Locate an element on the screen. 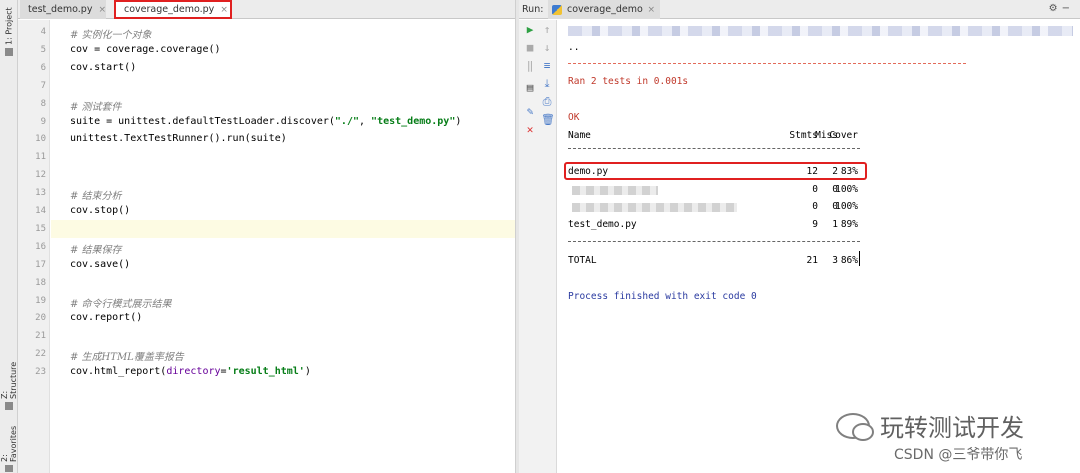 Image resolution: width=1080 pixels, height=473 pixels. line-number: 15 is located at coordinates (40, 228).